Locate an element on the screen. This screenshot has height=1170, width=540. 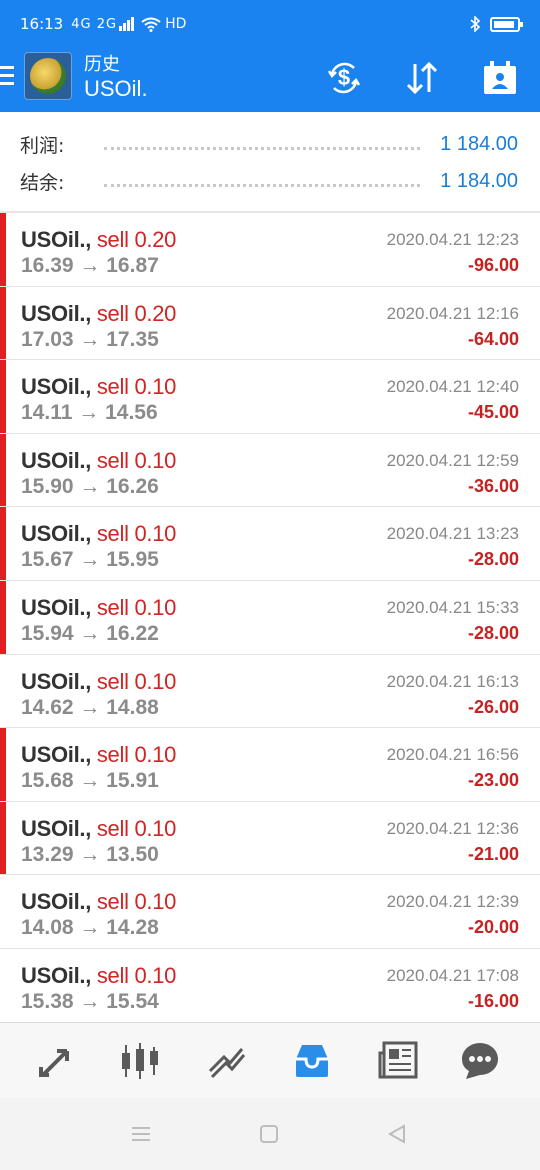
deal-close-price: 15.91 is located at coordinates (132, 781).